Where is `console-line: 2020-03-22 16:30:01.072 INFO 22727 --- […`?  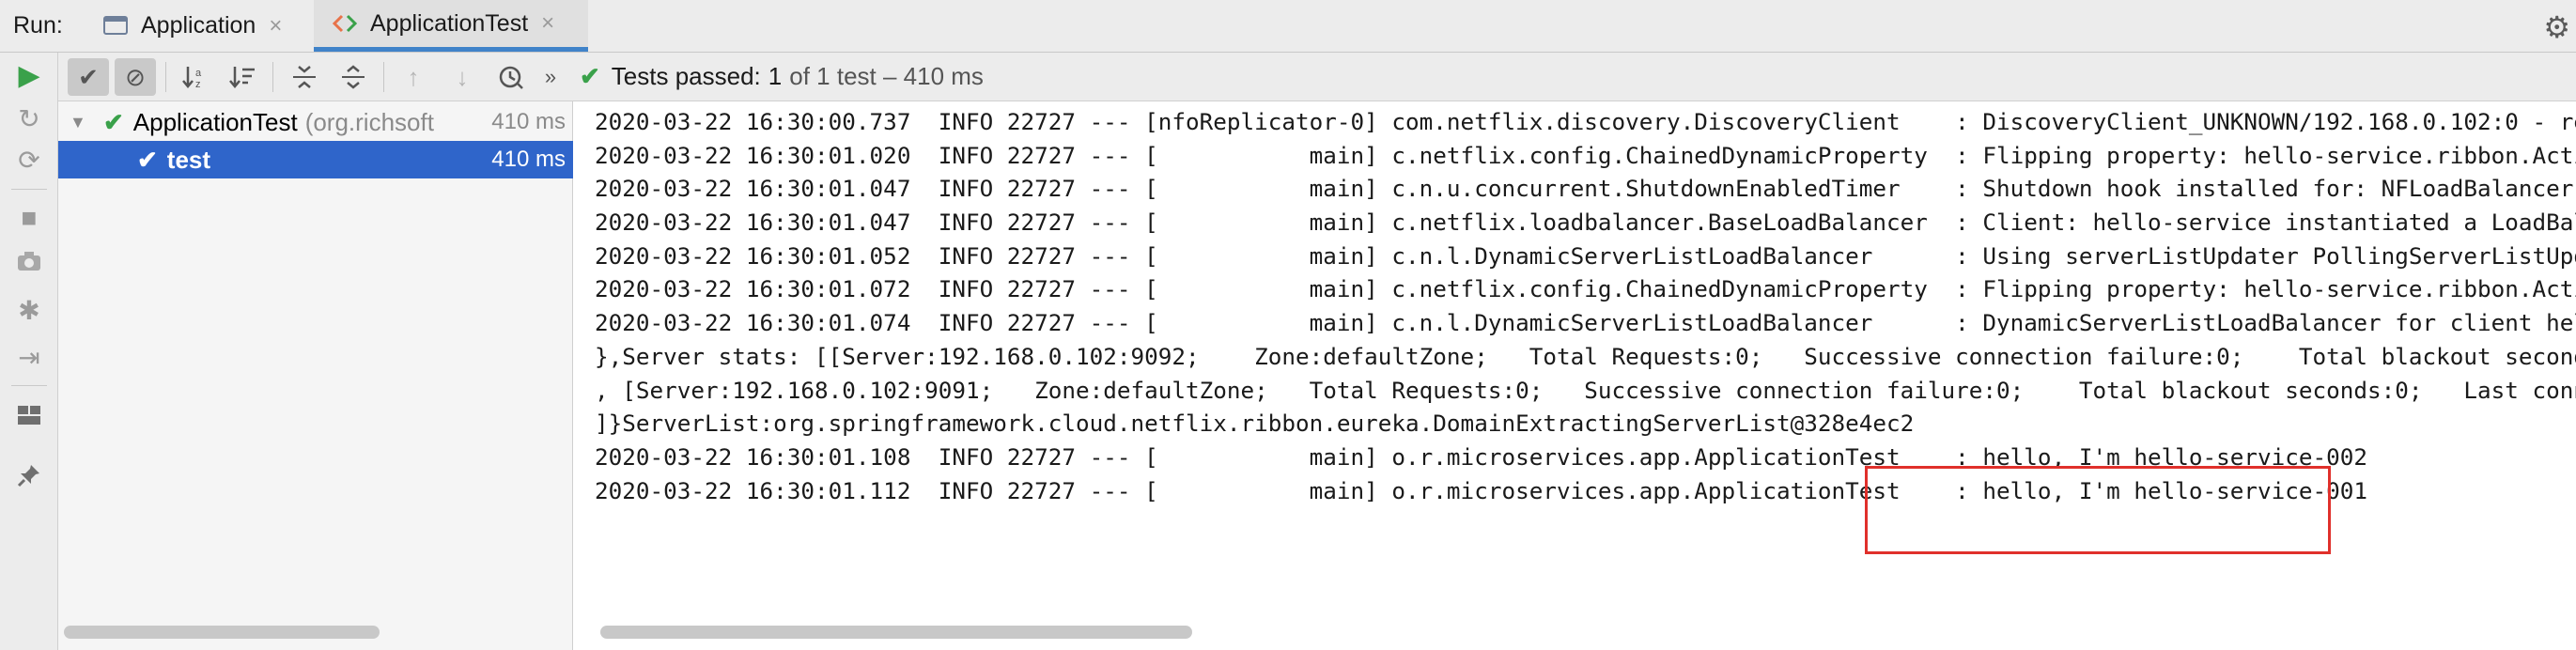 console-line: 2020-03-22 16:30:01.072 INFO 22727 --- [… is located at coordinates (1585, 289).